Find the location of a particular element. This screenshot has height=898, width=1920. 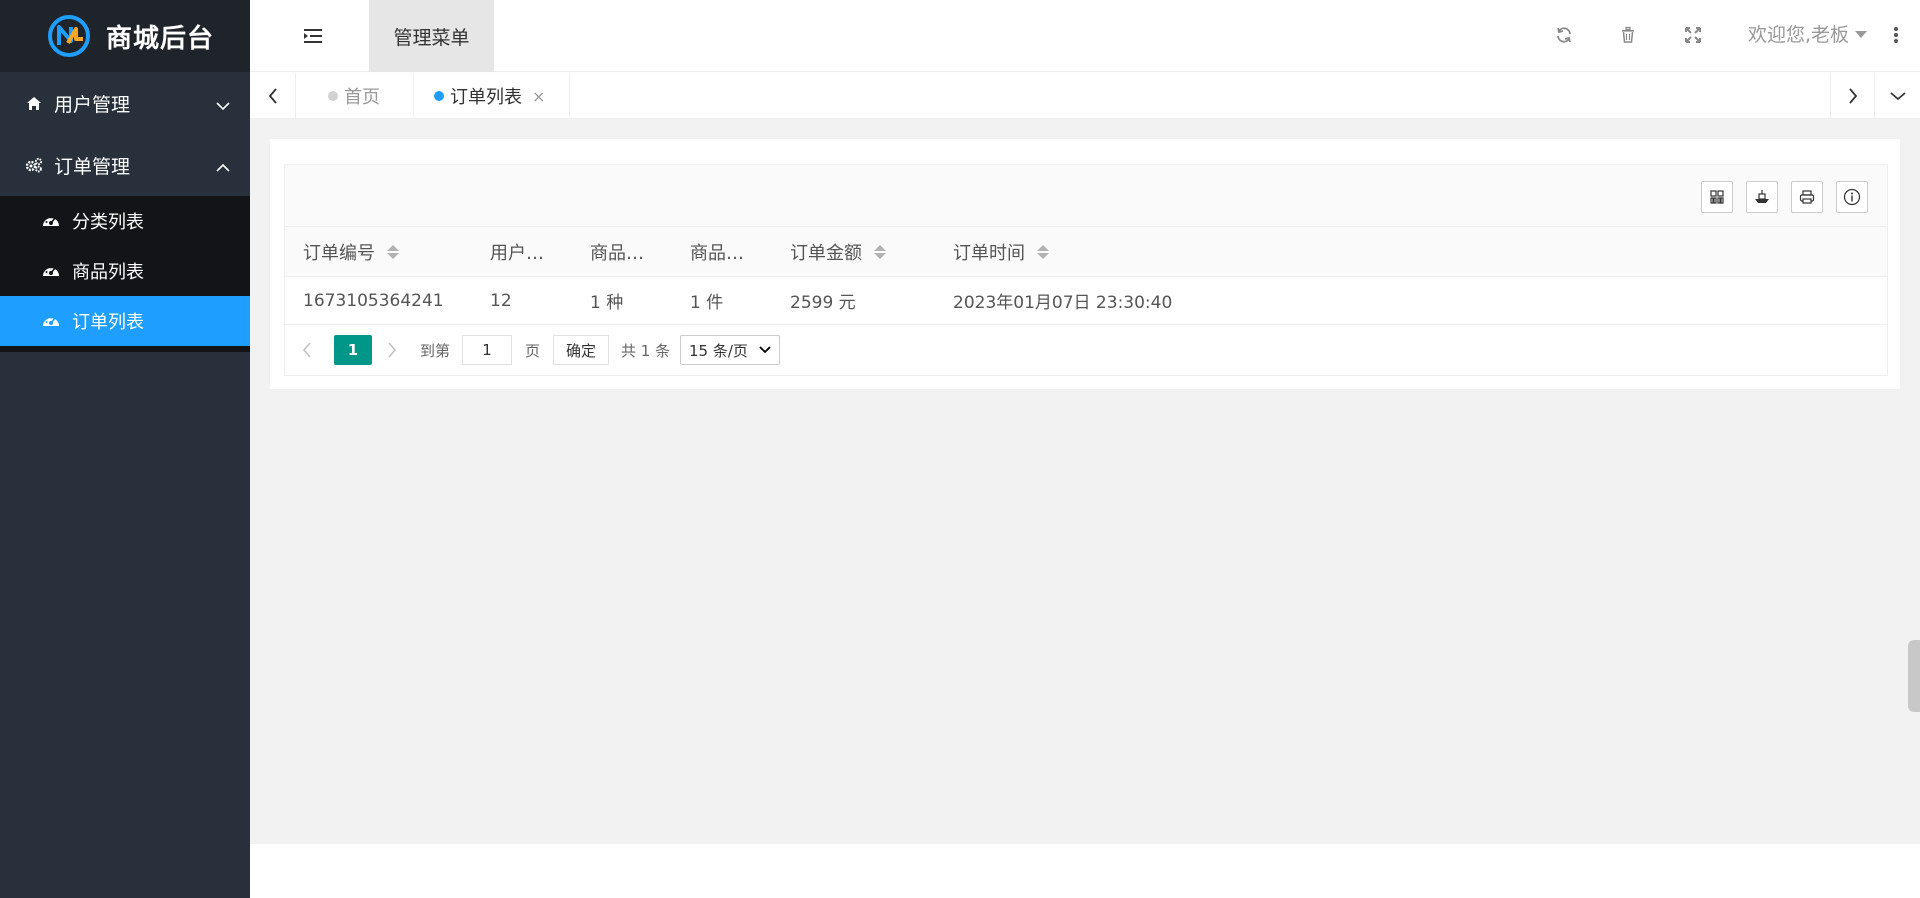

column-header-amount: 订单金额 is located at coordinates (838, 251).